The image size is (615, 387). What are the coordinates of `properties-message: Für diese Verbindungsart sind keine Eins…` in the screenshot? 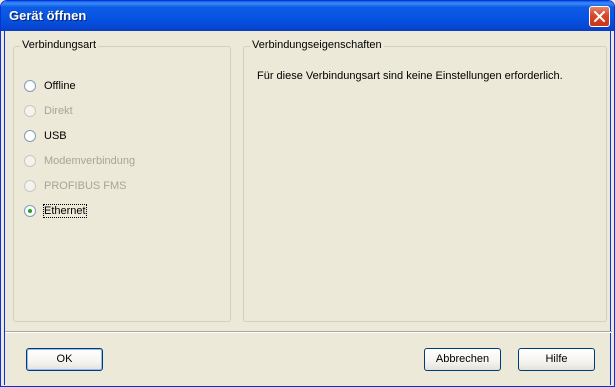 It's located at (410, 76).